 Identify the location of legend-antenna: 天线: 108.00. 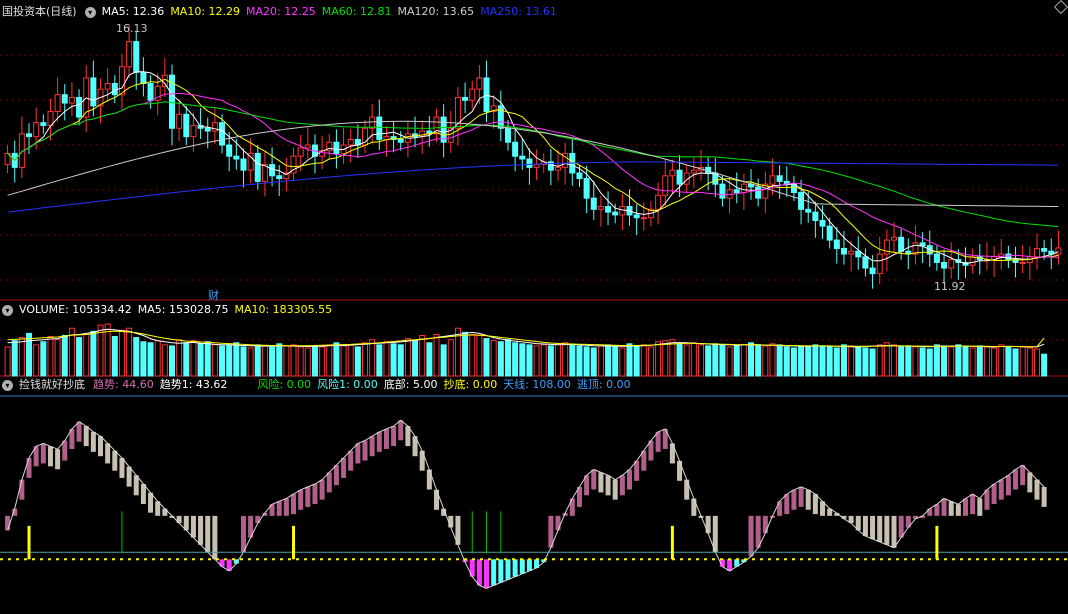
(537, 384).